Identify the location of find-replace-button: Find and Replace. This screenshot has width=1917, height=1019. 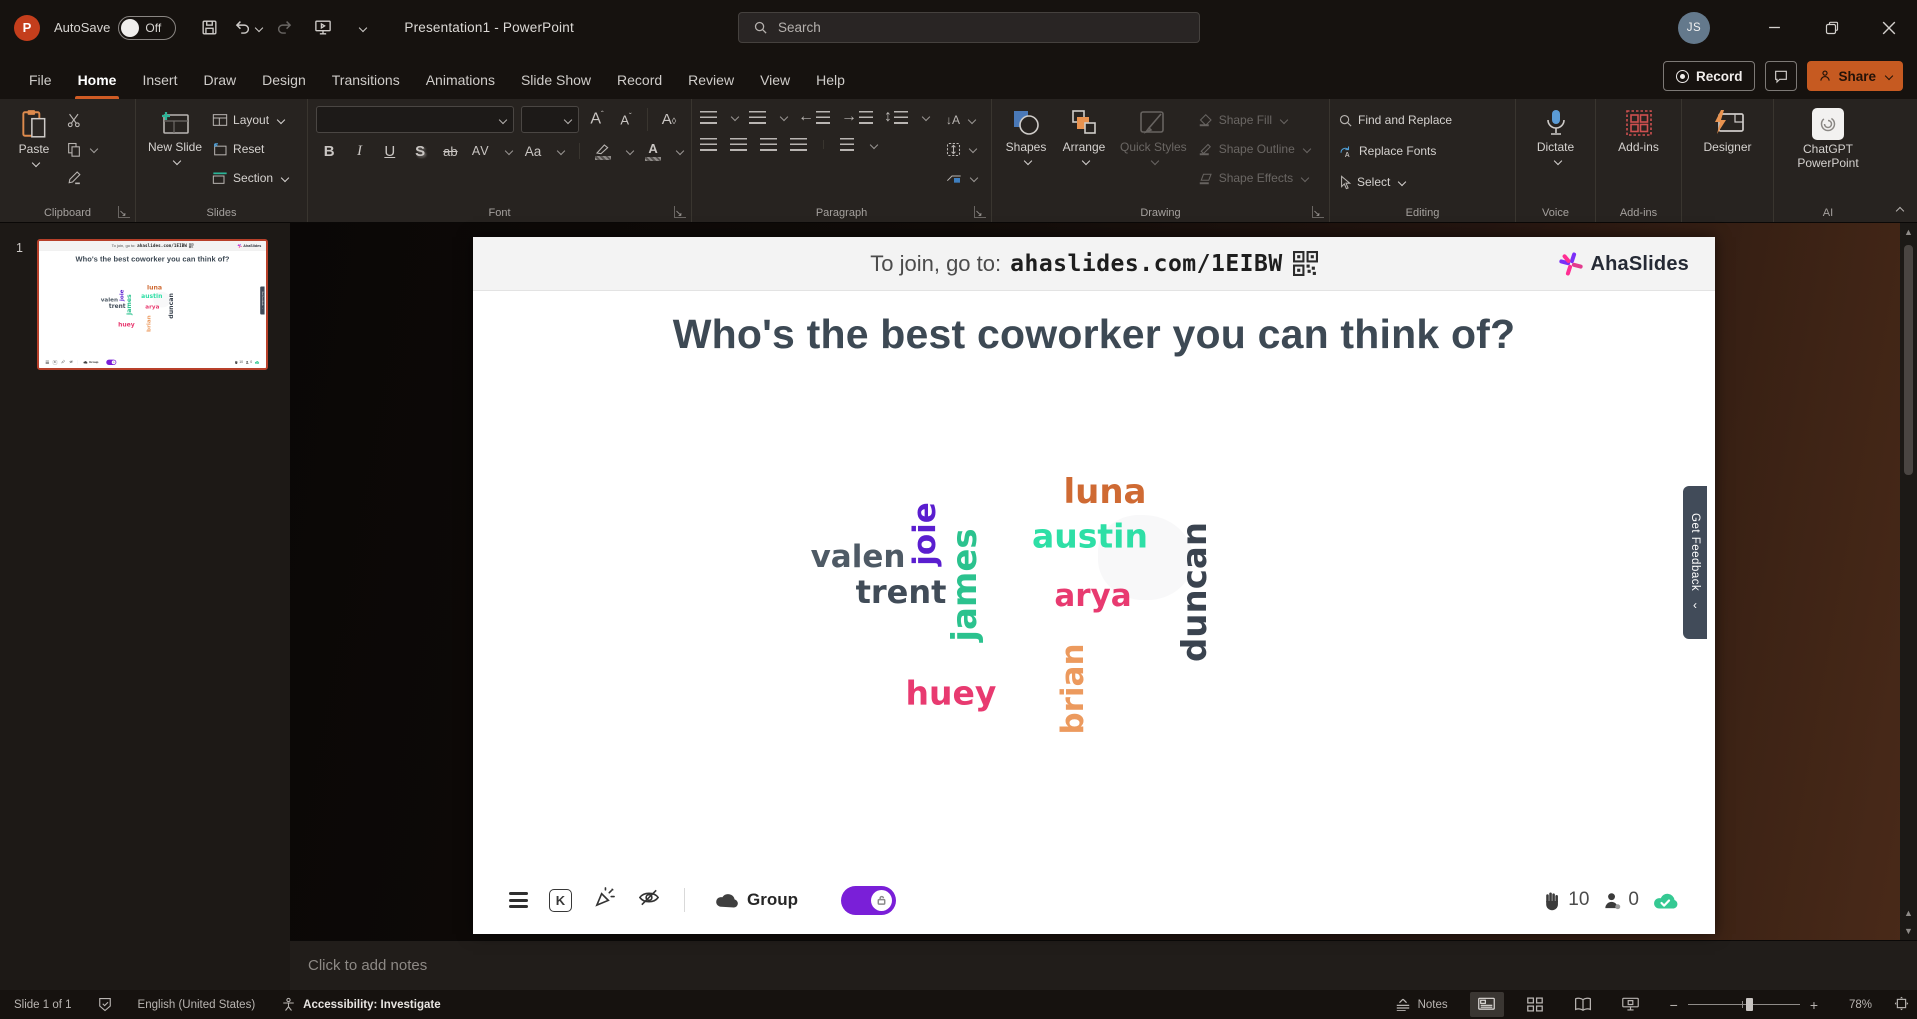
(1395, 120).